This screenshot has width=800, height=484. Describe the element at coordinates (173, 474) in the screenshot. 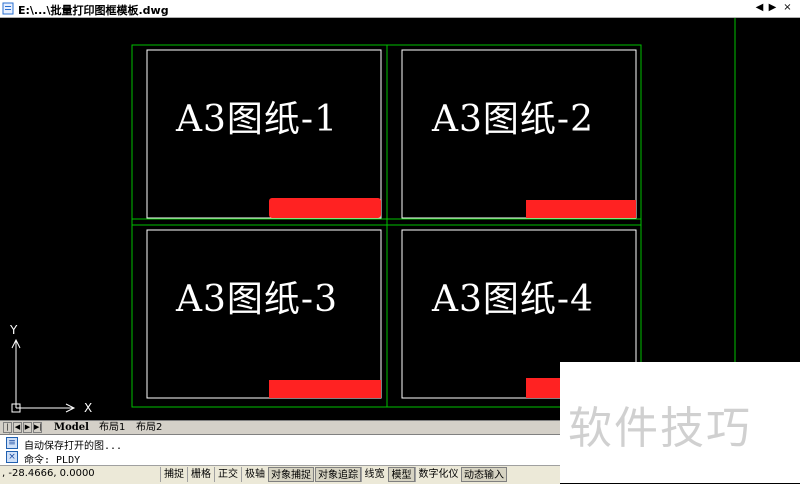

I see `snap-toggle: 捕捉` at that location.